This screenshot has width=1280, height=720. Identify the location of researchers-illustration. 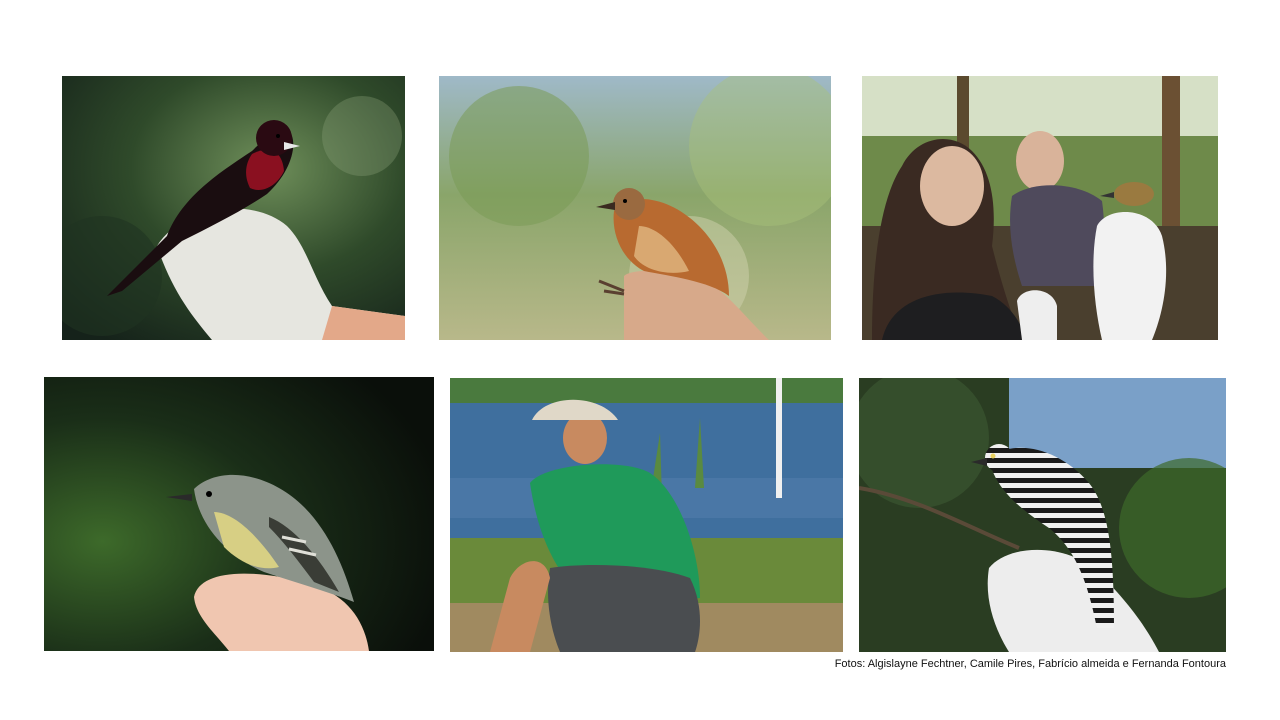
(1040, 208).